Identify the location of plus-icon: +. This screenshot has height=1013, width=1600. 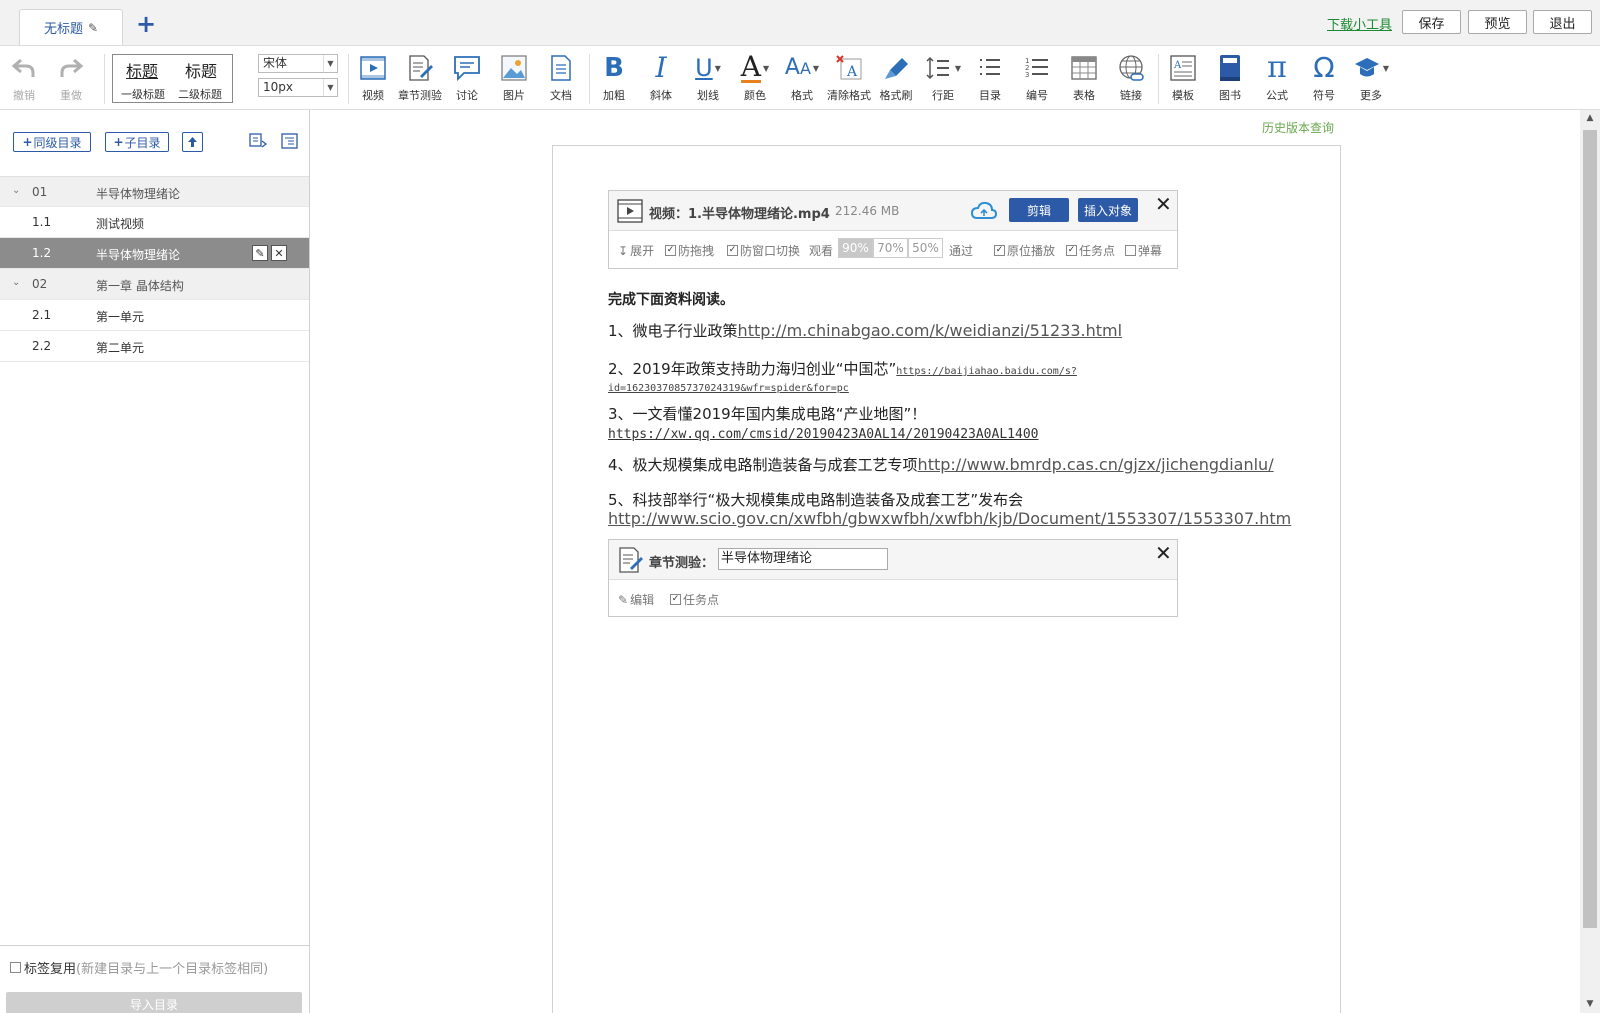
(118, 142).